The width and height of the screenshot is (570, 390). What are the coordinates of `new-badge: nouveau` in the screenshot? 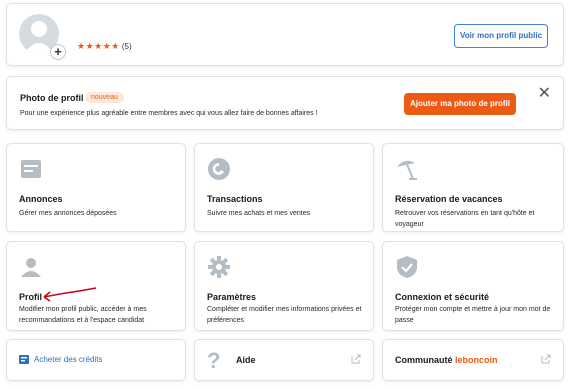 It's located at (104, 97).